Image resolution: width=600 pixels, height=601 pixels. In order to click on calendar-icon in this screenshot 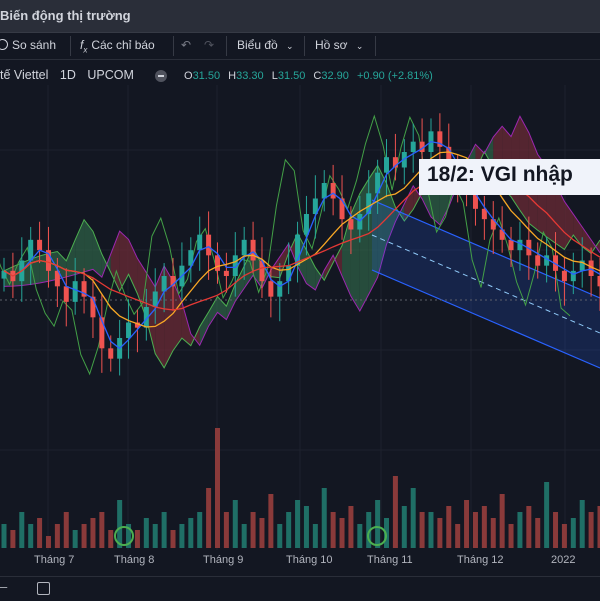, I will do `click(43, 588)`.